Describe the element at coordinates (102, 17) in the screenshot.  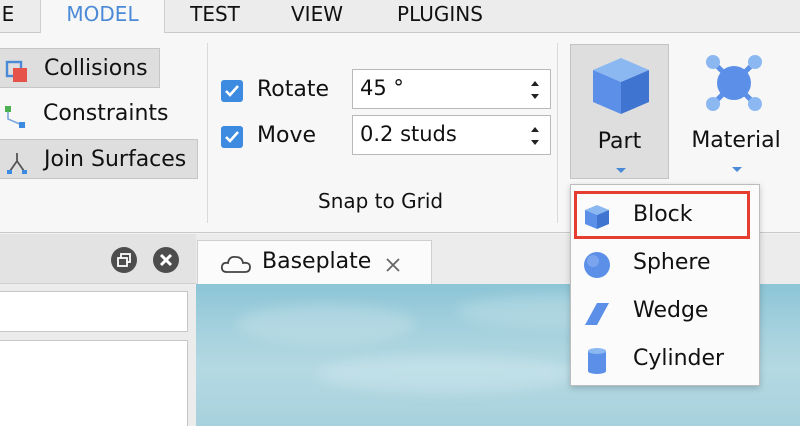
I see `tab-model: MODEL` at that location.